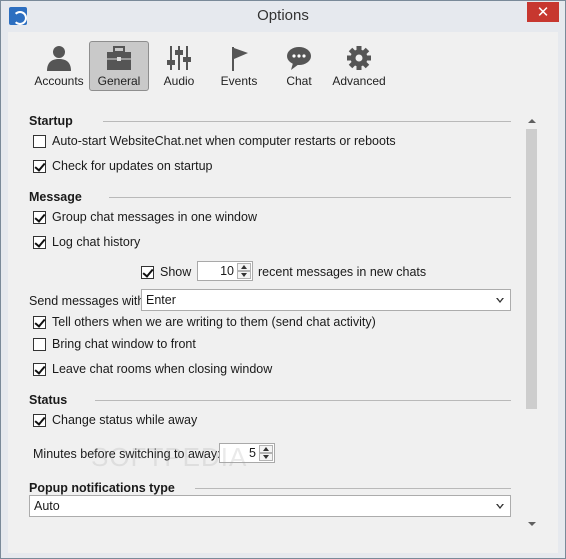 Image resolution: width=566 pixels, height=559 pixels. I want to click on auto-start-box, so click(39, 141).